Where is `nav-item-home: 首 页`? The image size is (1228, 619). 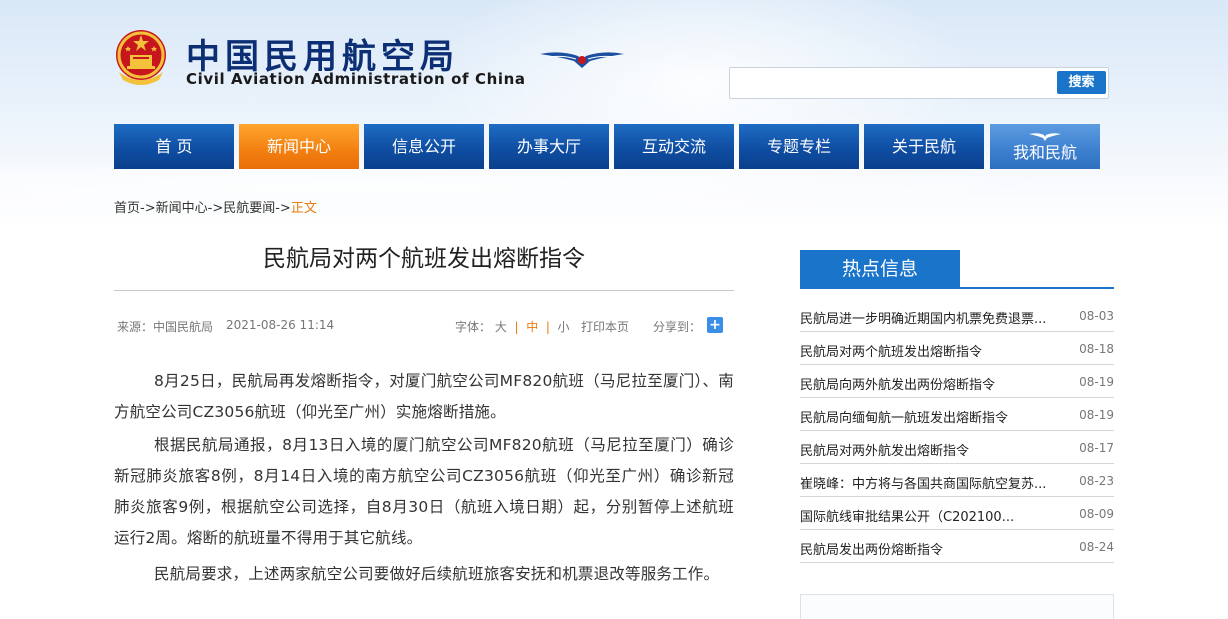
nav-item-home: 首 页 is located at coordinates (174, 146).